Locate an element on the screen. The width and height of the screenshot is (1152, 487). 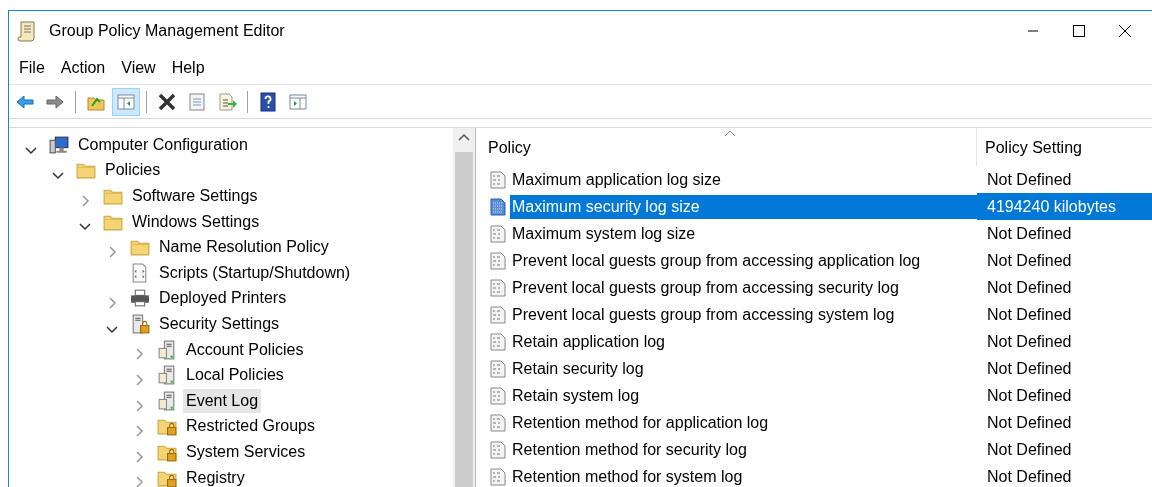
table-cell-text: Retain application log is located at coordinates (588, 341).